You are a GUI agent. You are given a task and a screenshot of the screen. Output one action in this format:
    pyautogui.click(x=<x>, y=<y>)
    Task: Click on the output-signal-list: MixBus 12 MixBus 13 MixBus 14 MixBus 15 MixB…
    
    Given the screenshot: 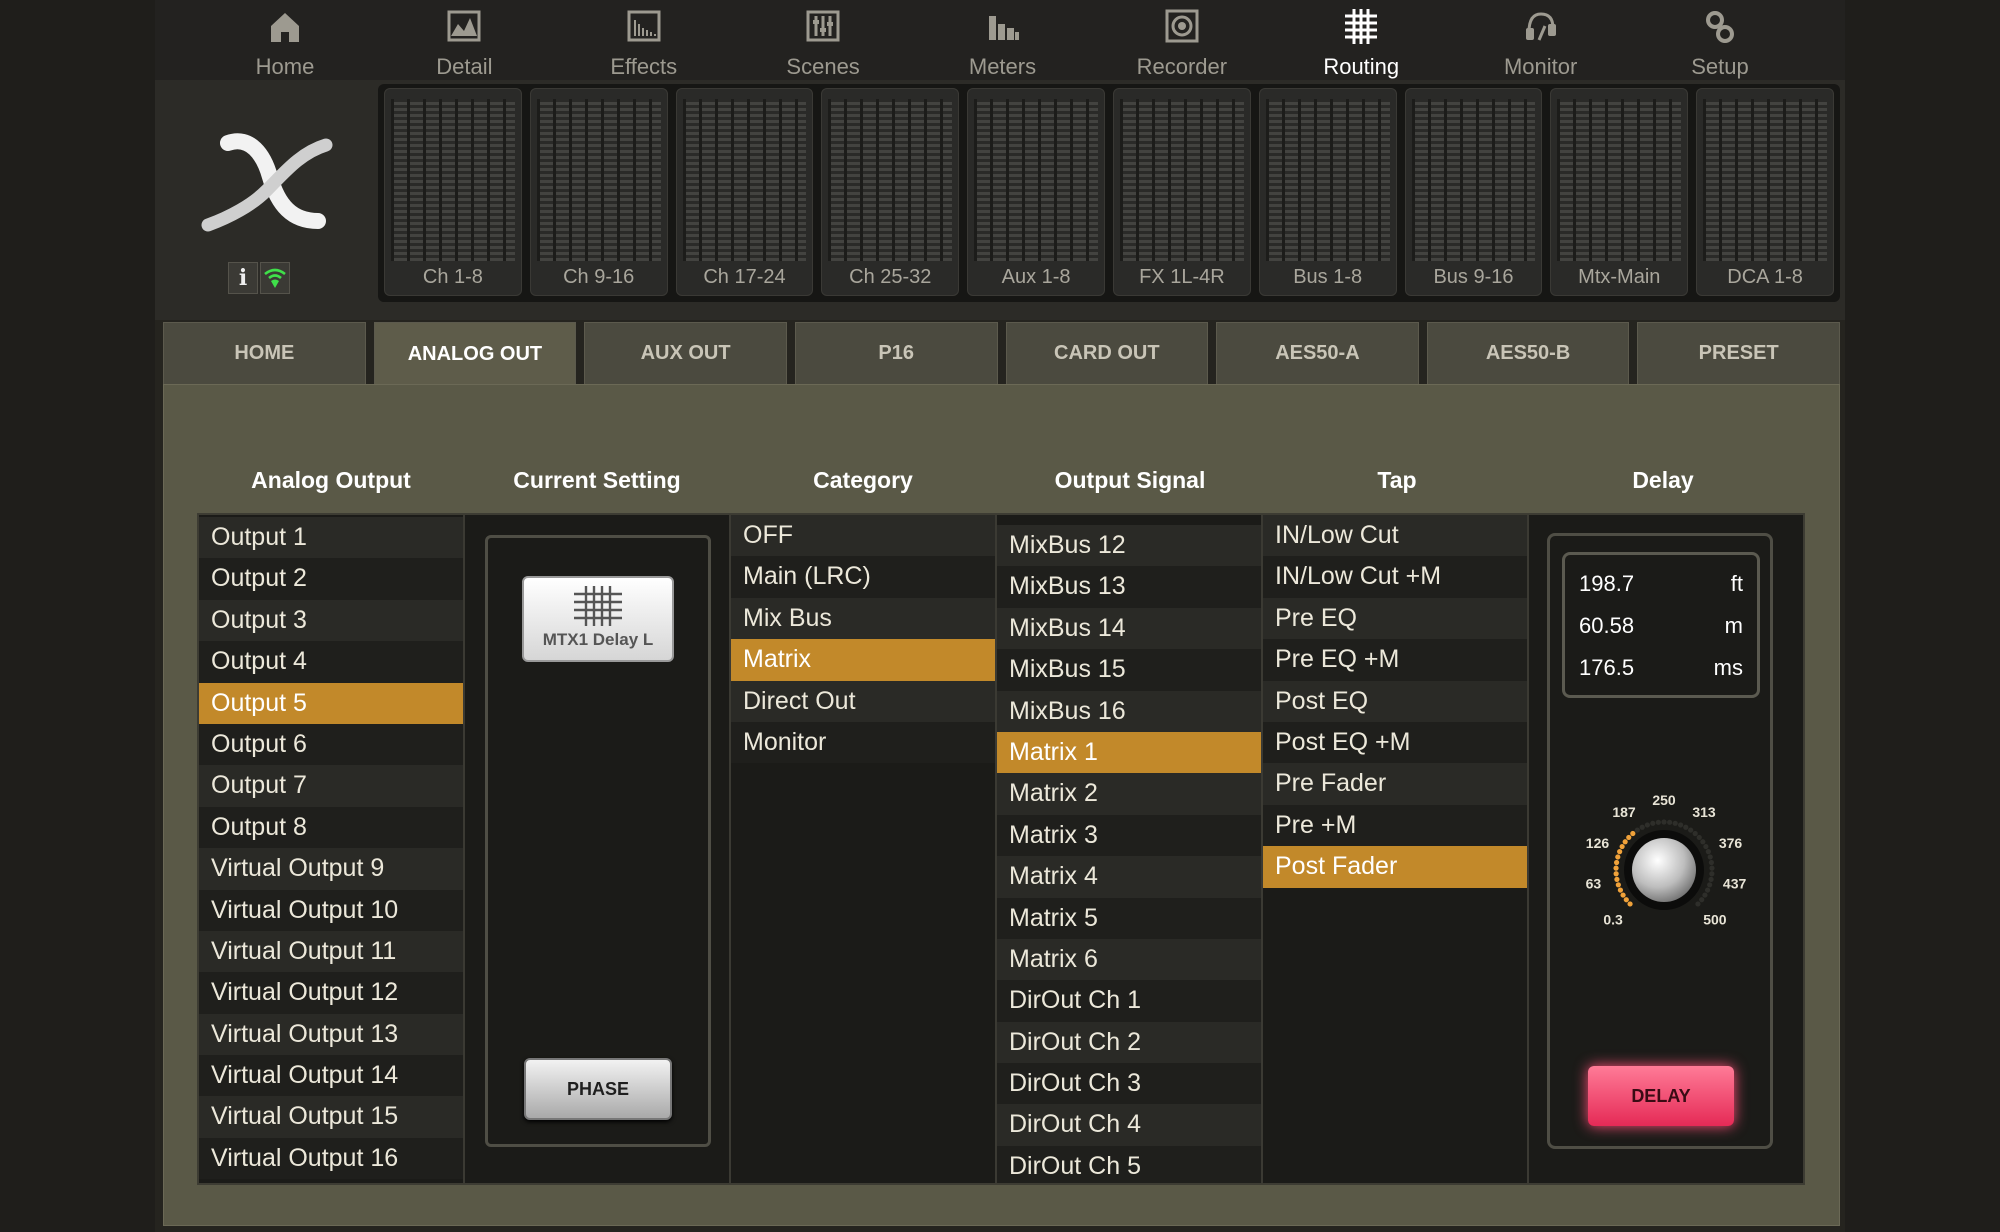 What is the action you would take?
    pyautogui.click(x=1130, y=849)
    